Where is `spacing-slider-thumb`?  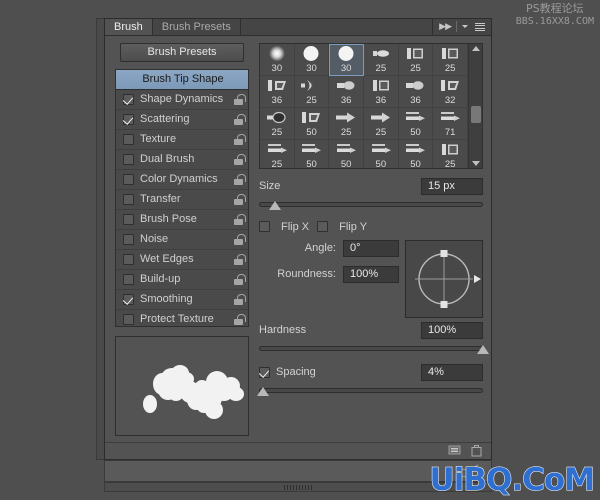 spacing-slider-thumb is located at coordinates (263, 391).